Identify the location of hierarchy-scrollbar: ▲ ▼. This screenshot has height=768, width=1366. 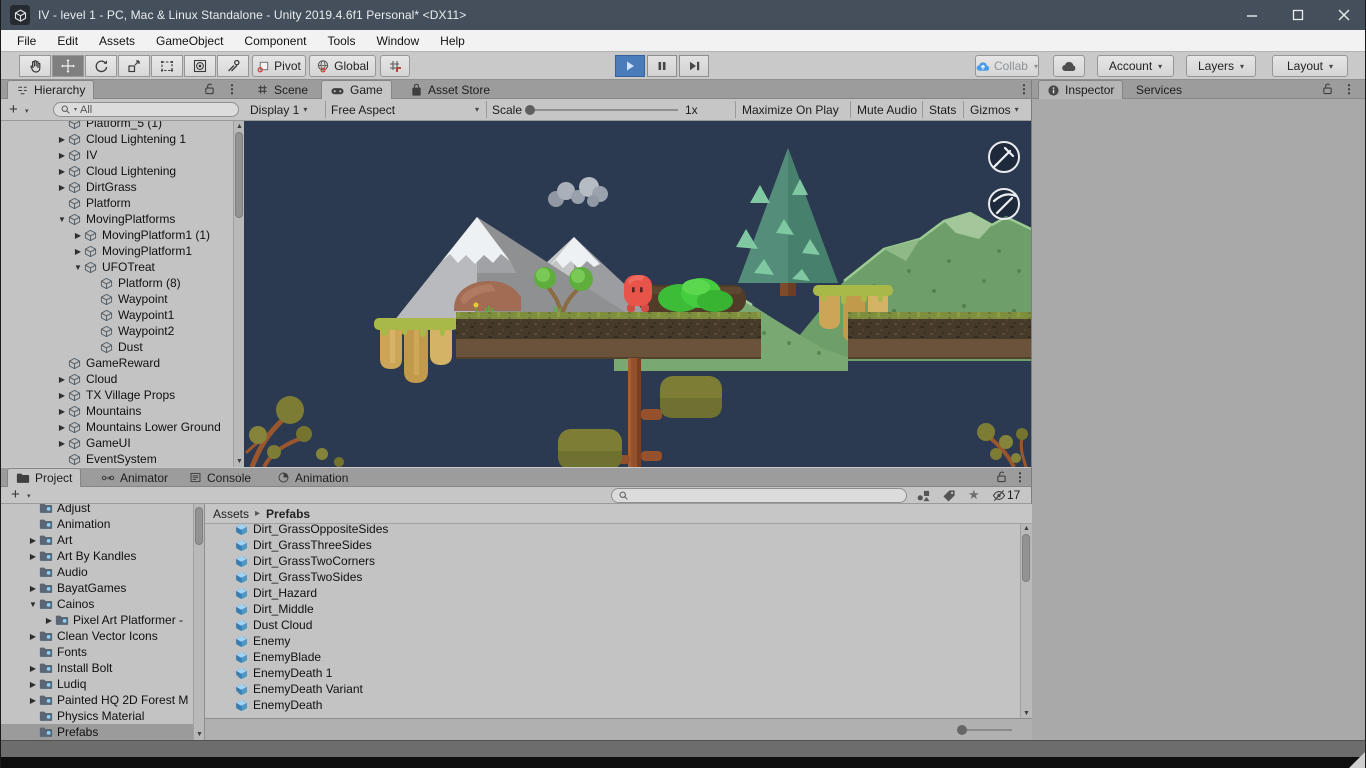
(238, 294).